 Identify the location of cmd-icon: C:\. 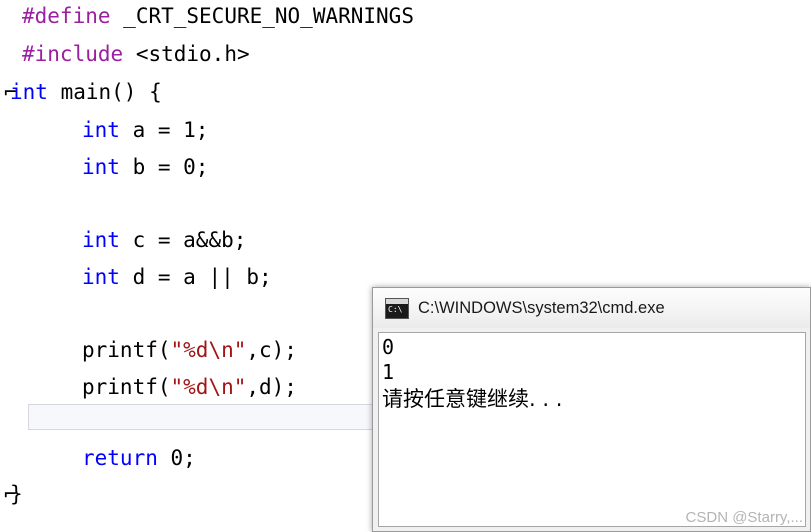
(397, 308).